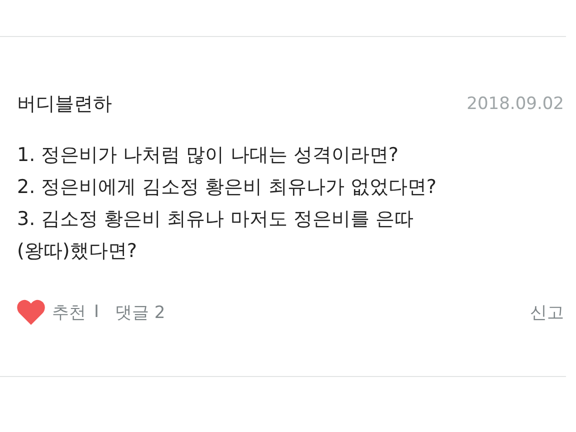  What do you see at coordinates (64, 104) in the screenshot?
I see `author-name: 버디블련하` at bounding box center [64, 104].